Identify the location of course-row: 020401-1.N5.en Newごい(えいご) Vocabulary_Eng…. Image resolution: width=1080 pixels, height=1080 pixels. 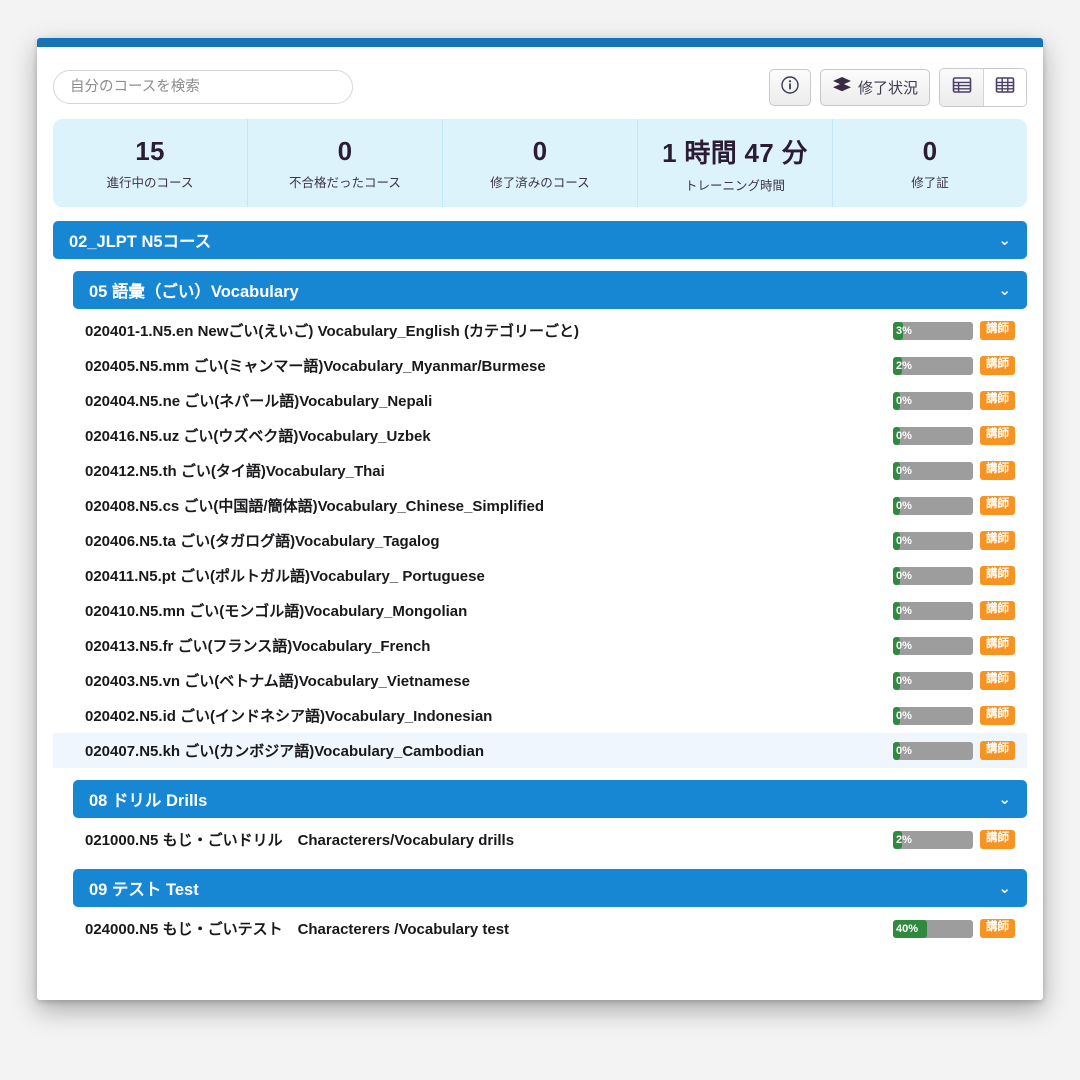
(540, 330).